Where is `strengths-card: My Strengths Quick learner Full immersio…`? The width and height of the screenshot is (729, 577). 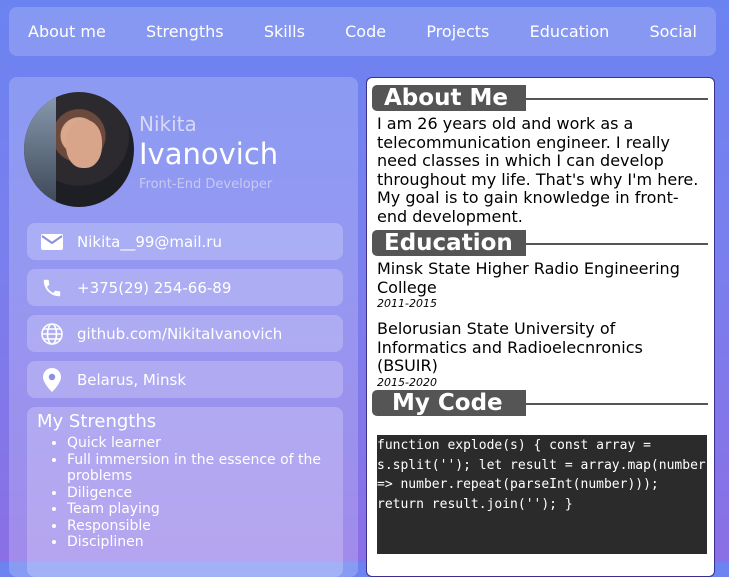
strengths-card: My Strengths Quick learner Full immersio… is located at coordinates (185, 492).